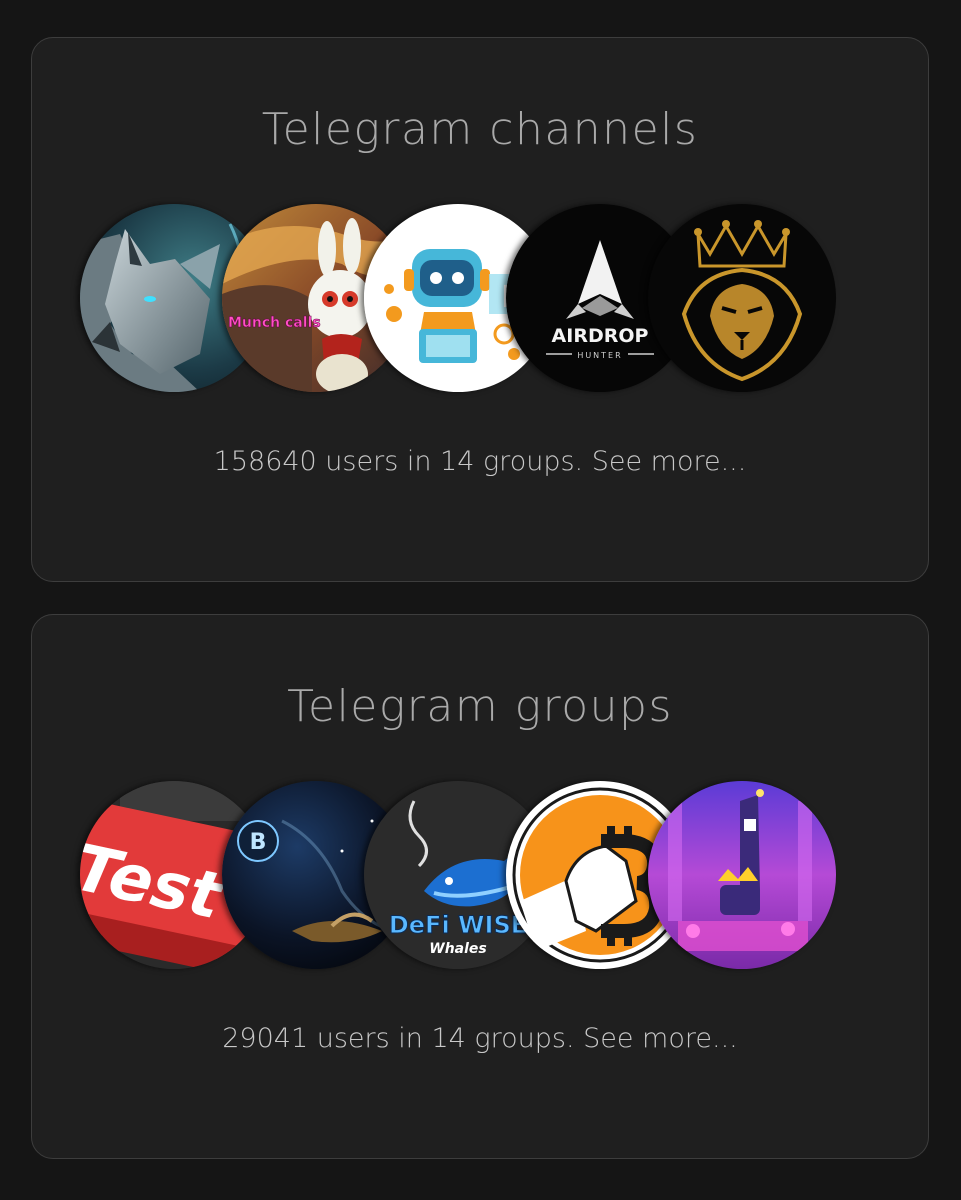 The height and width of the screenshot is (1200, 961). Describe the element at coordinates (742, 875) in the screenshot. I see `neon-king-avatar` at that location.